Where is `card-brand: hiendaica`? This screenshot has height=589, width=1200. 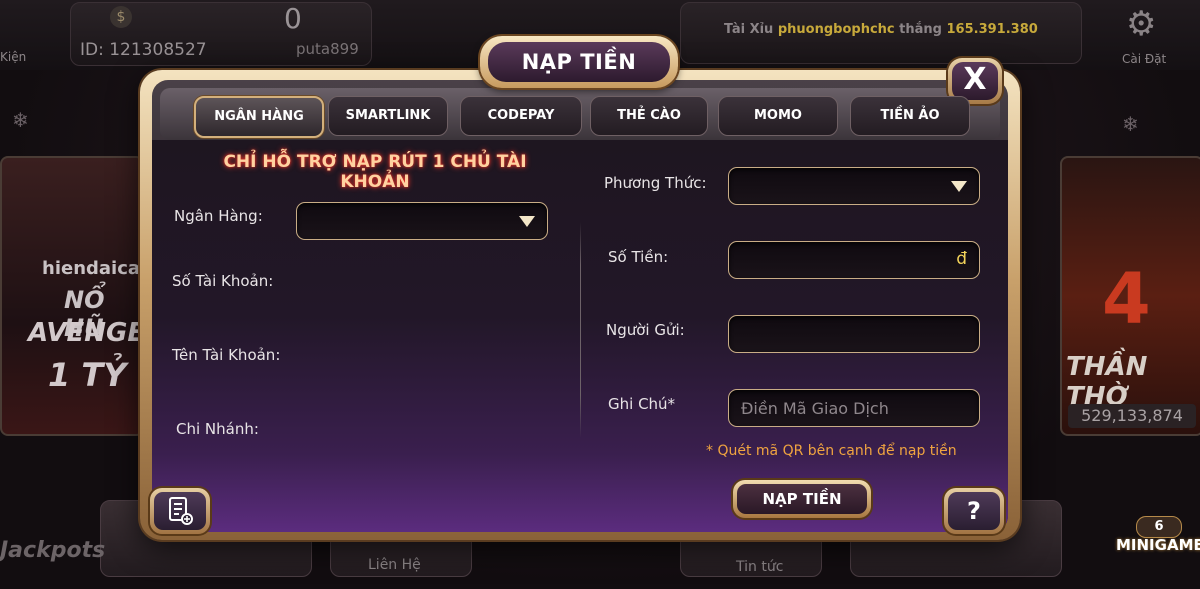
card-brand: hiendaica is located at coordinates (91, 268).